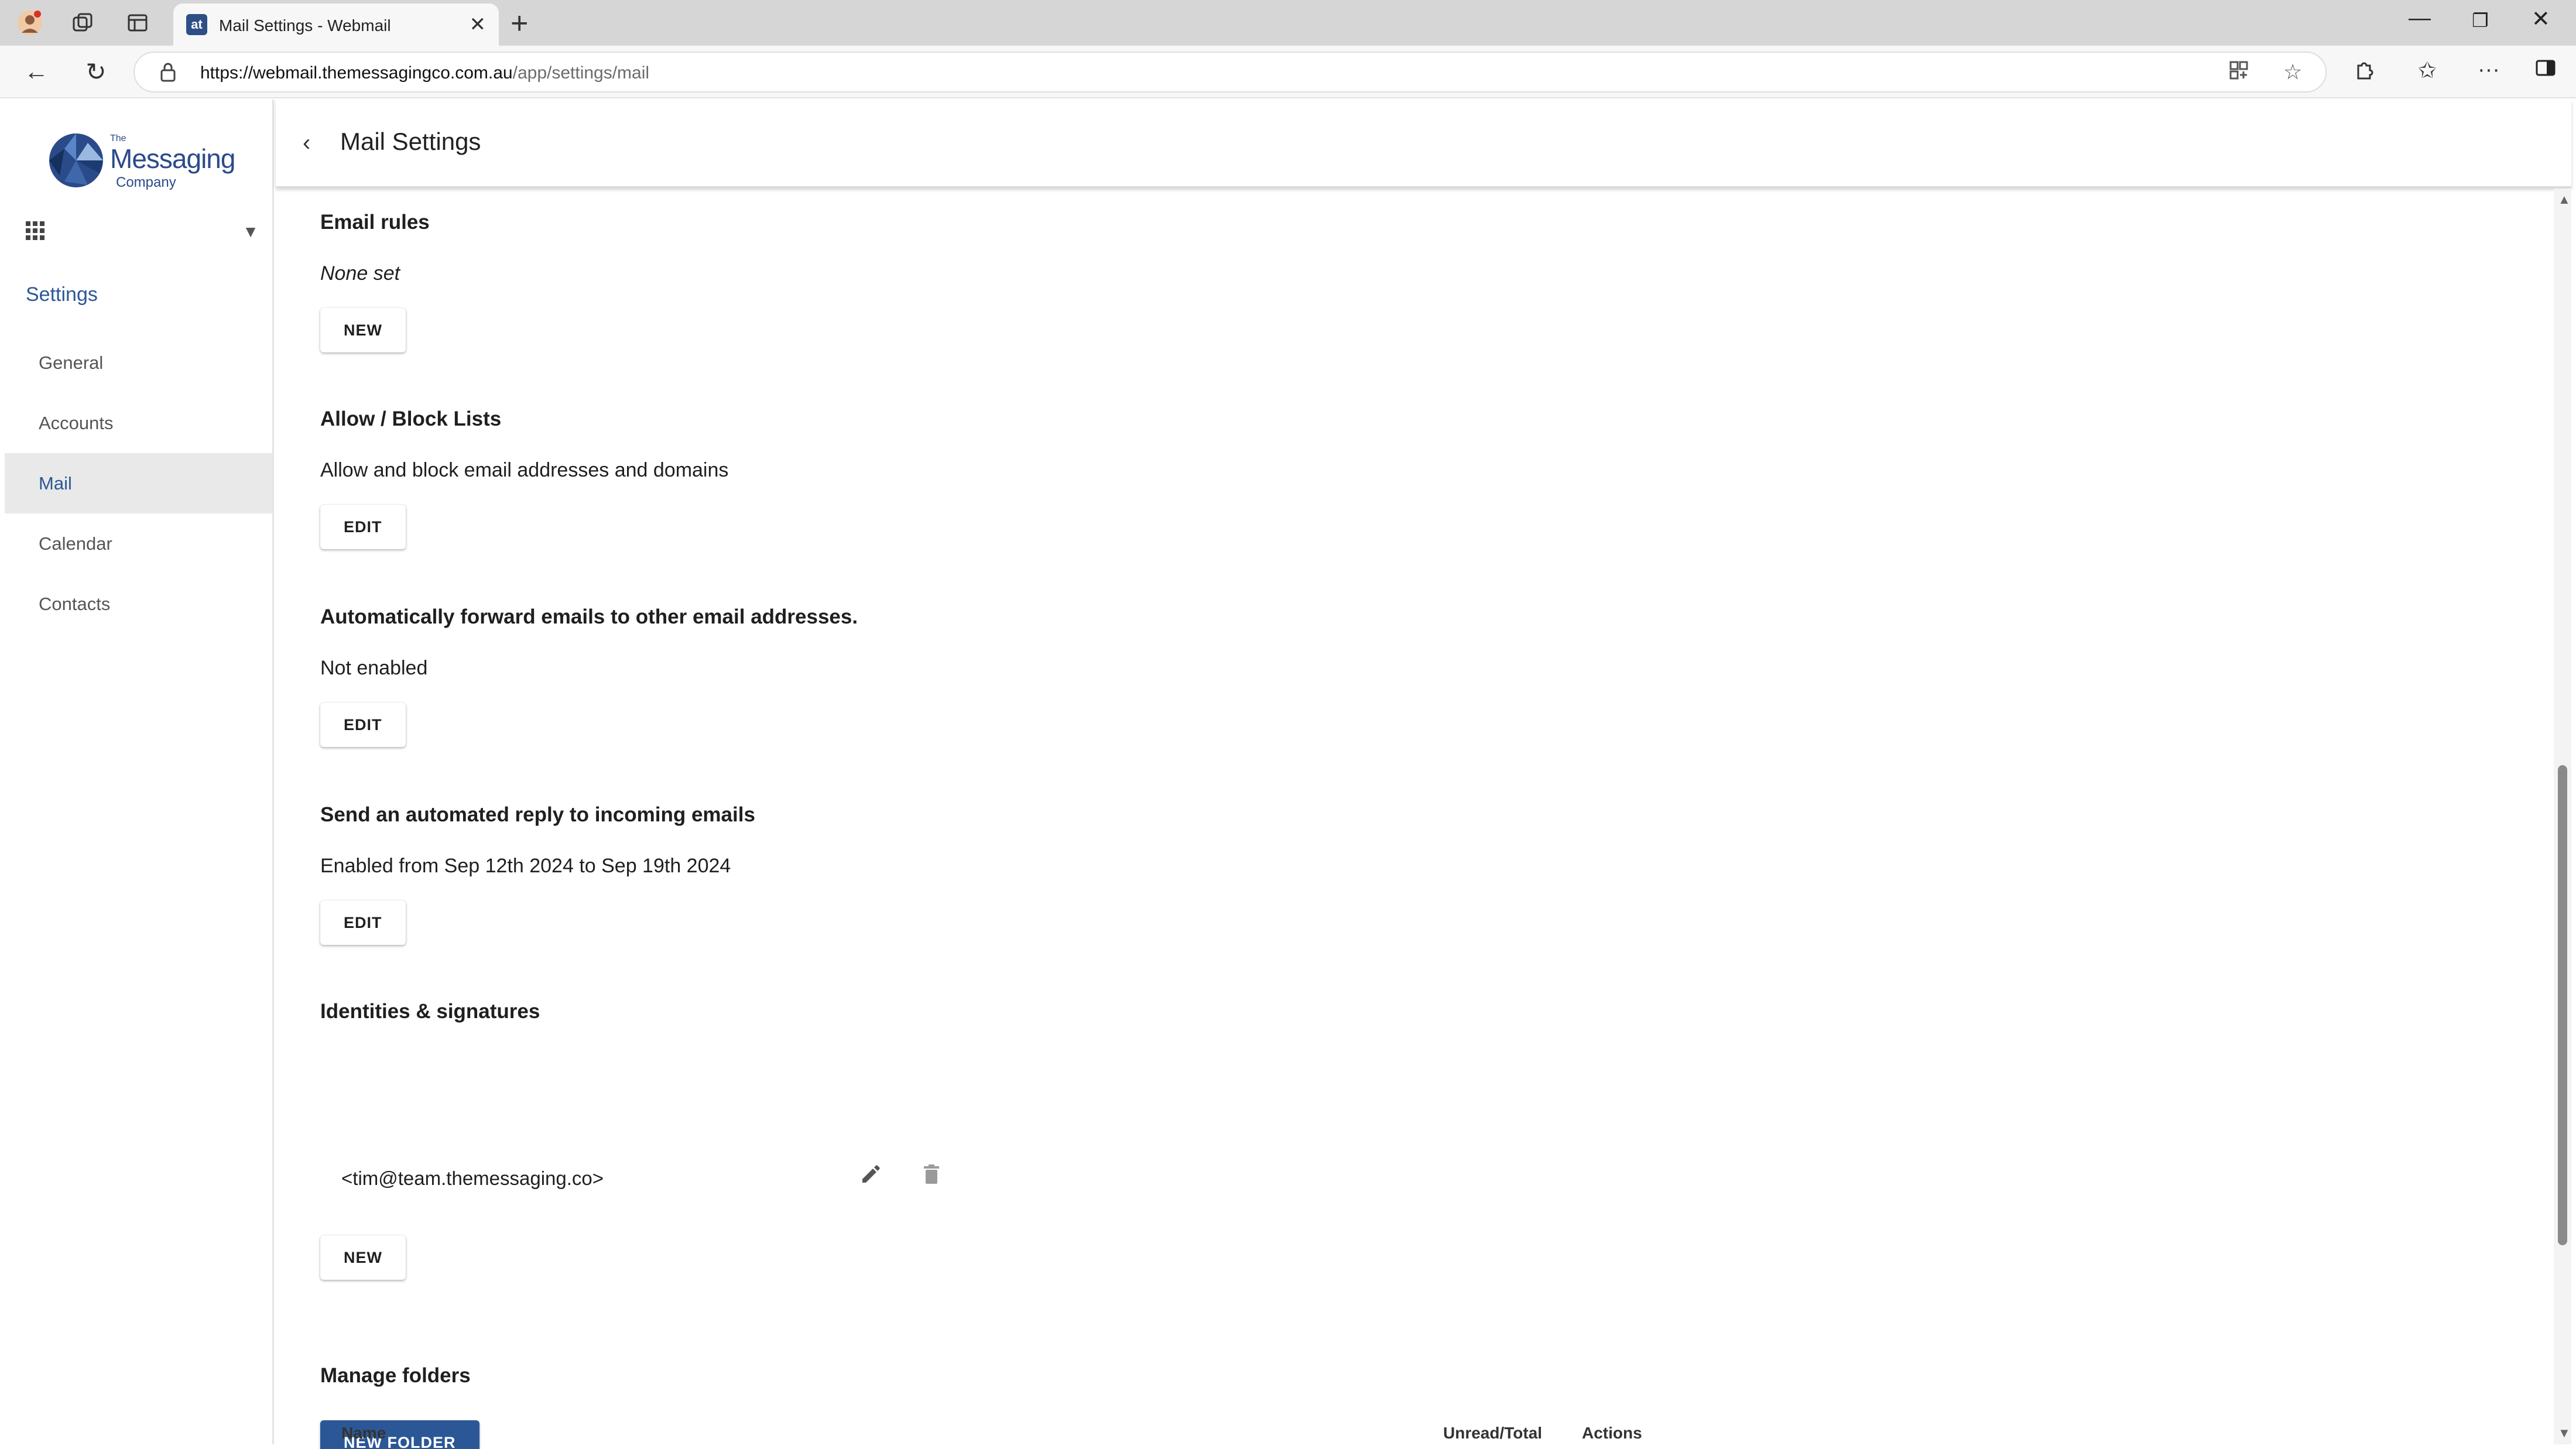 This screenshot has height=1449, width=2576. What do you see at coordinates (76, 160) in the screenshot?
I see `logo-mark-icon` at bounding box center [76, 160].